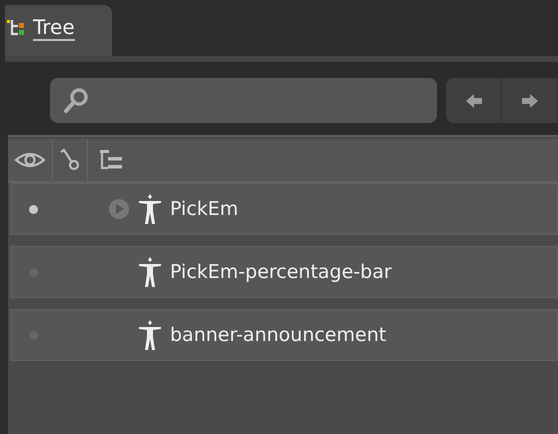 The width and height of the screenshot is (558, 434). Describe the element at coordinates (204, 209) in the screenshot. I see `node-name: PickEm` at that location.